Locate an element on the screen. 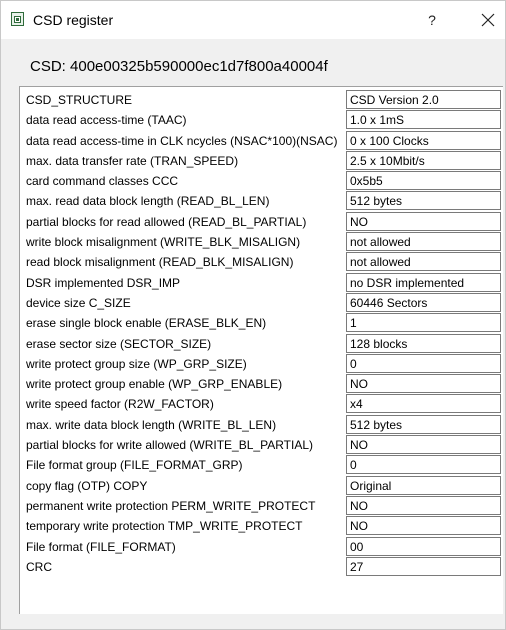  title-bar: CSD register ? is located at coordinates (253, 20).